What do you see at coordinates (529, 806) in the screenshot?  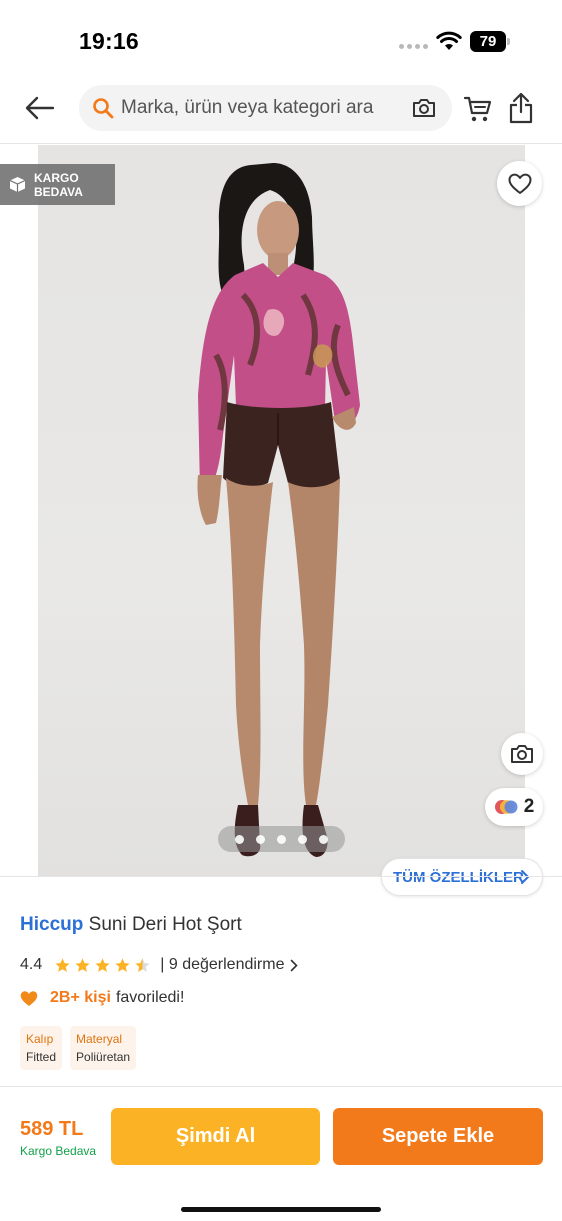 I see `color-count: 2` at bounding box center [529, 806].